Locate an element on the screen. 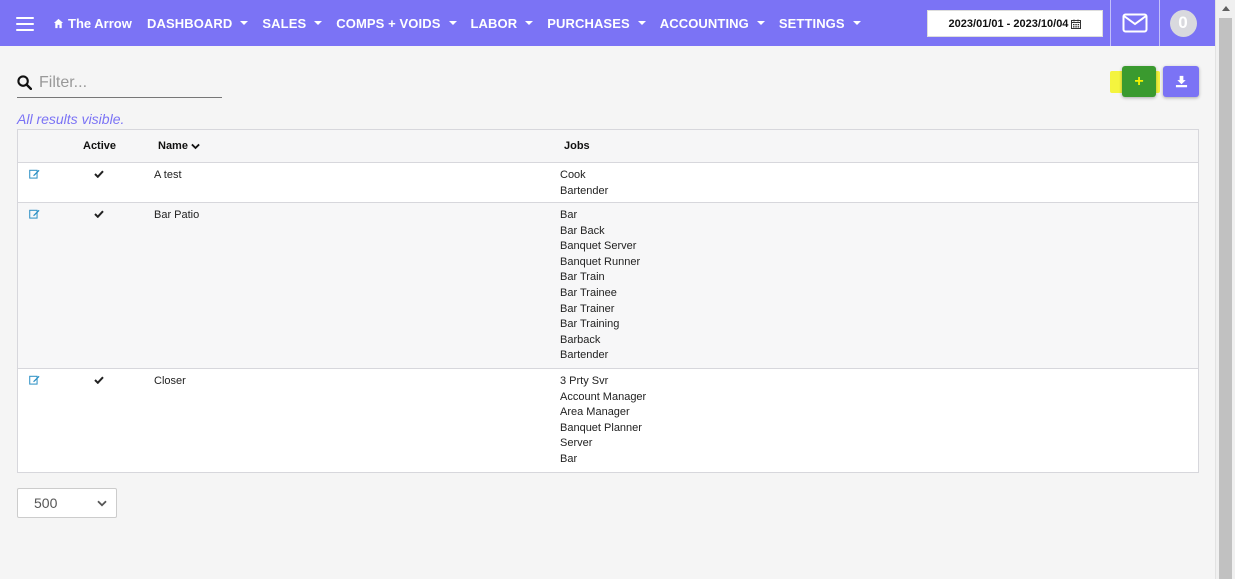 This screenshot has width=1235, height=579. plus-icon: + is located at coordinates (1139, 81).